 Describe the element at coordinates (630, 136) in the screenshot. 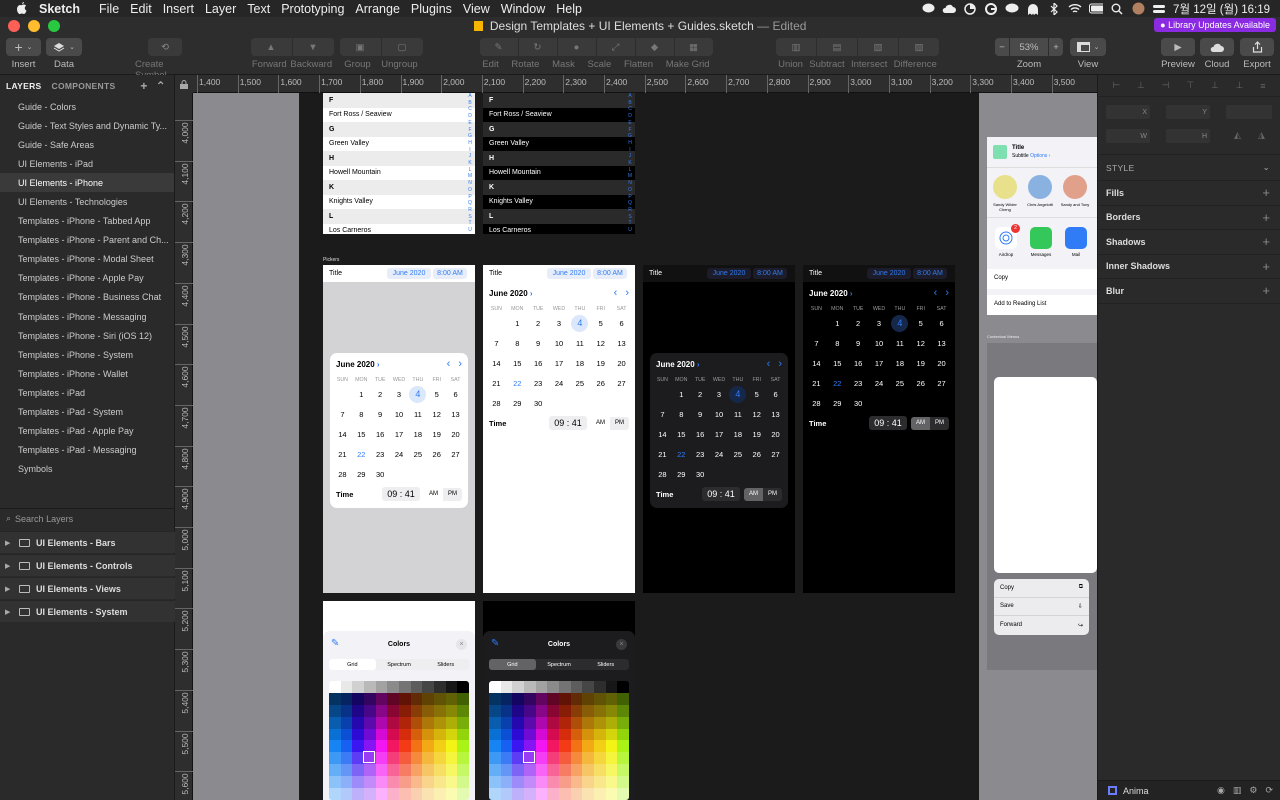

I see `index-letter: G` at that location.